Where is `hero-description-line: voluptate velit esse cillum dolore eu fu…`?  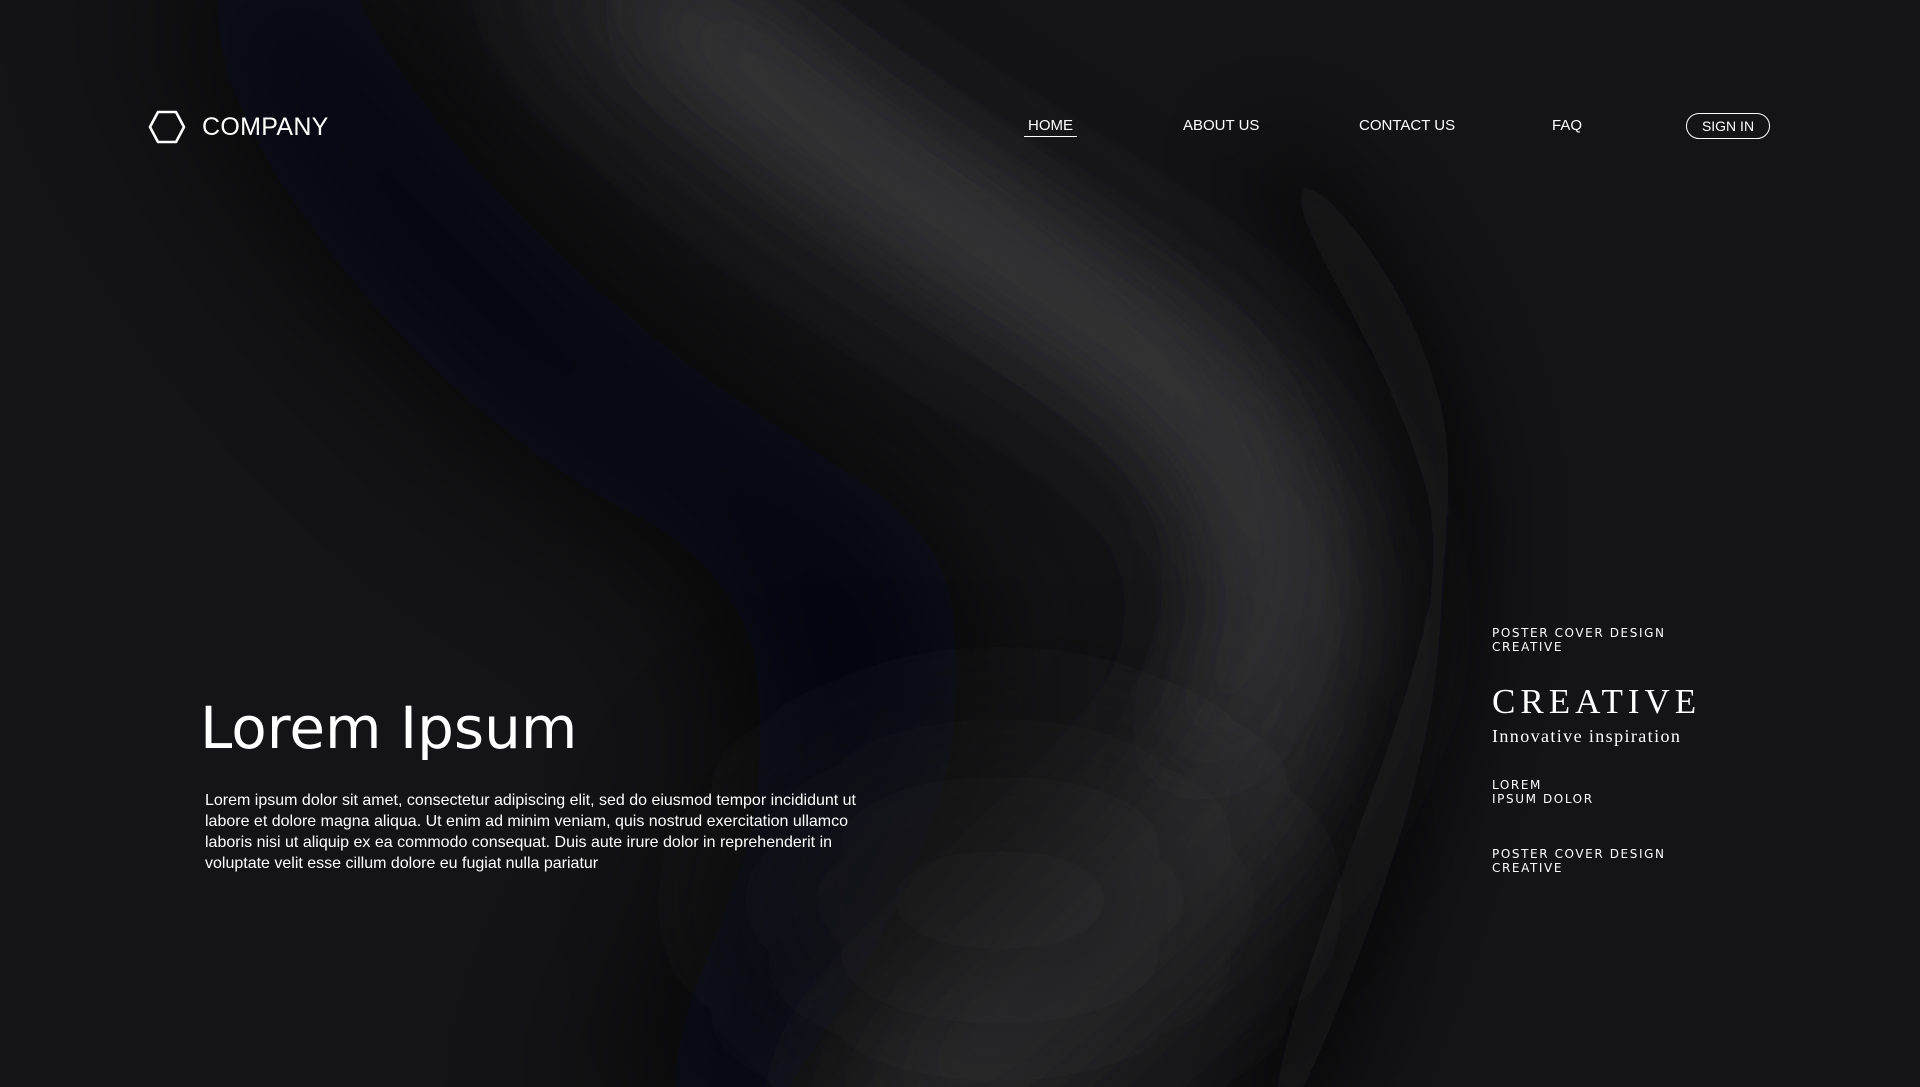
hero-description-line: voluptate velit esse cillum dolore eu fu… is located at coordinates (402, 863).